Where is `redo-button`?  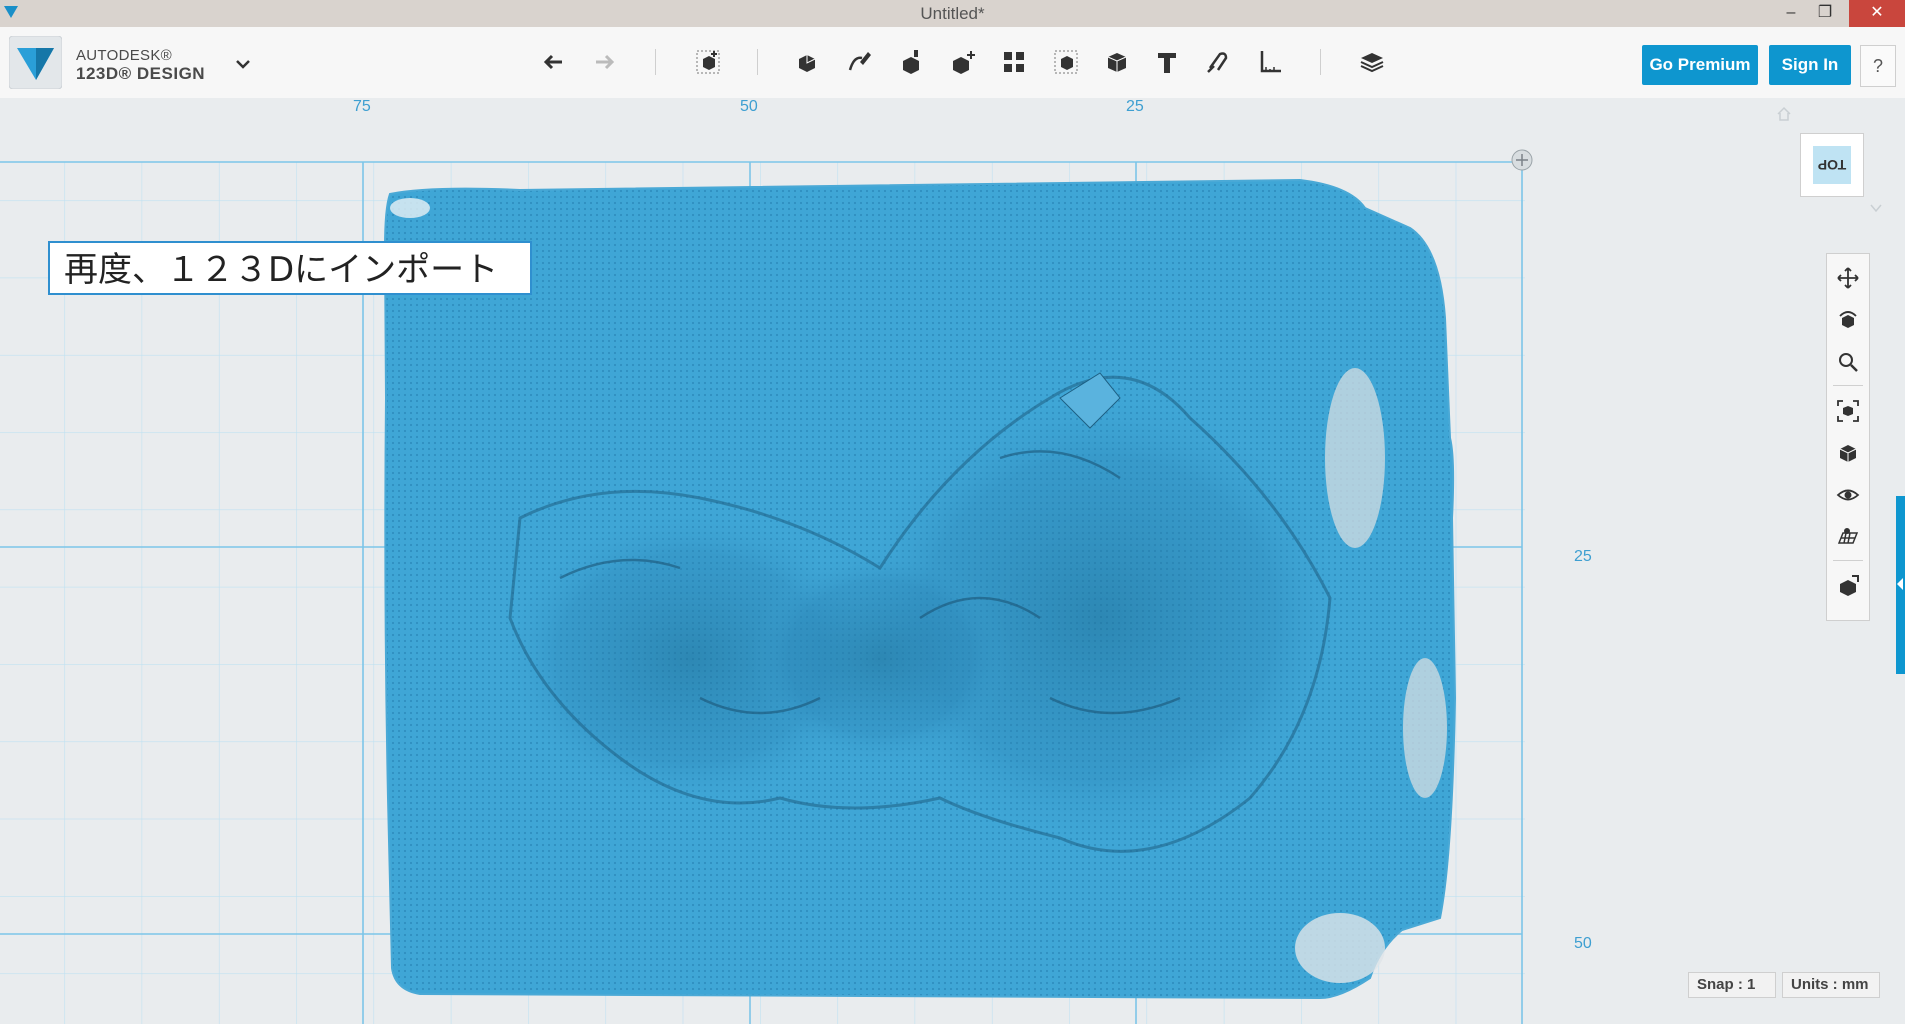 redo-button is located at coordinates (604, 62).